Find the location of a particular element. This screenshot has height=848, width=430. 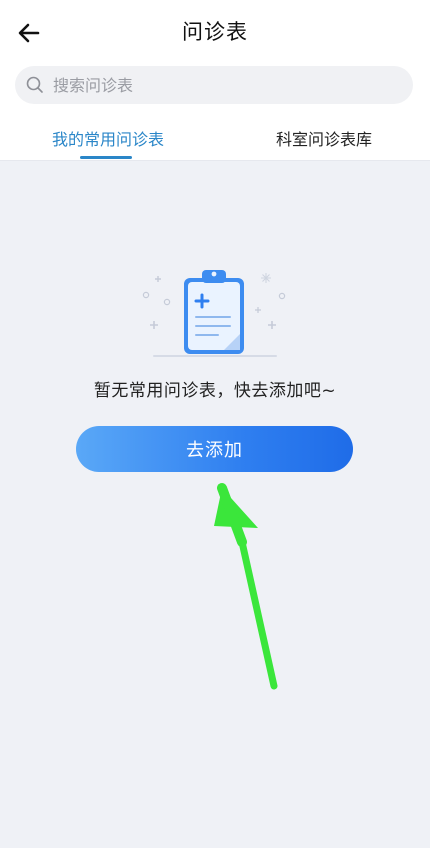

clipboard-icon is located at coordinates (214, 313).